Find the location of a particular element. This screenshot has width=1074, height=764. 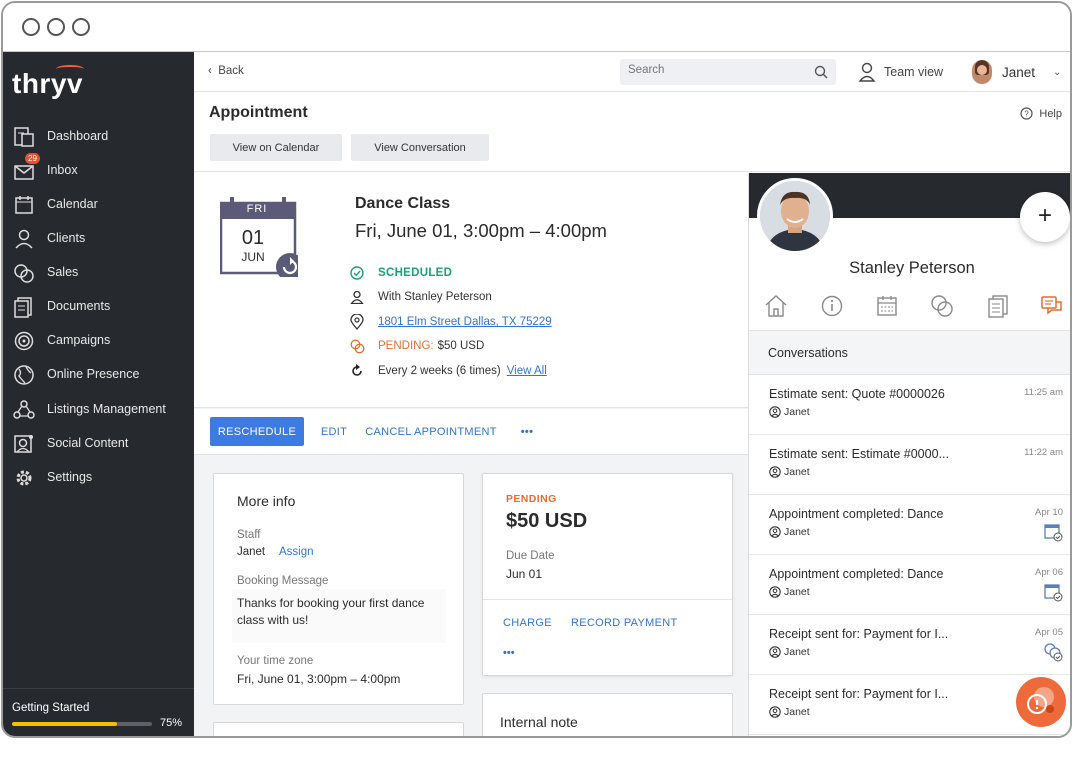

assign-link: Assign is located at coordinates (296, 552).